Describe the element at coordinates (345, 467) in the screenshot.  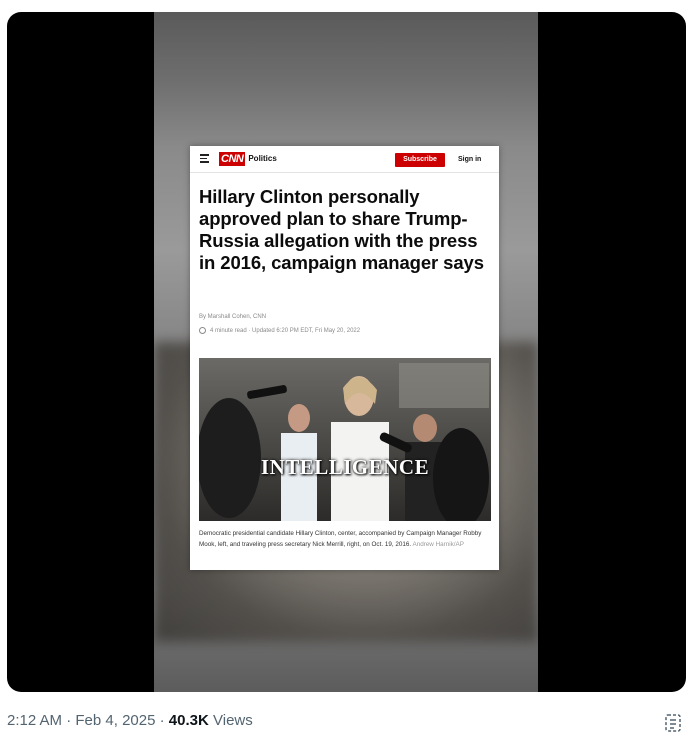
I see `video-caption-overlay: INTELLIGENCE` at that location.